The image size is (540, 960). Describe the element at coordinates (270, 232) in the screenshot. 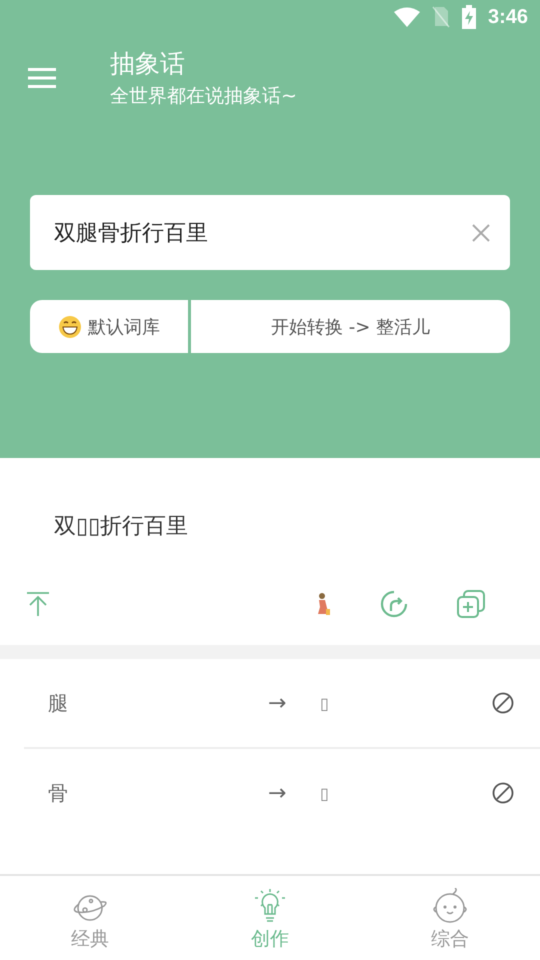

I see `input-field: 双腿骨折行百里` at that location.